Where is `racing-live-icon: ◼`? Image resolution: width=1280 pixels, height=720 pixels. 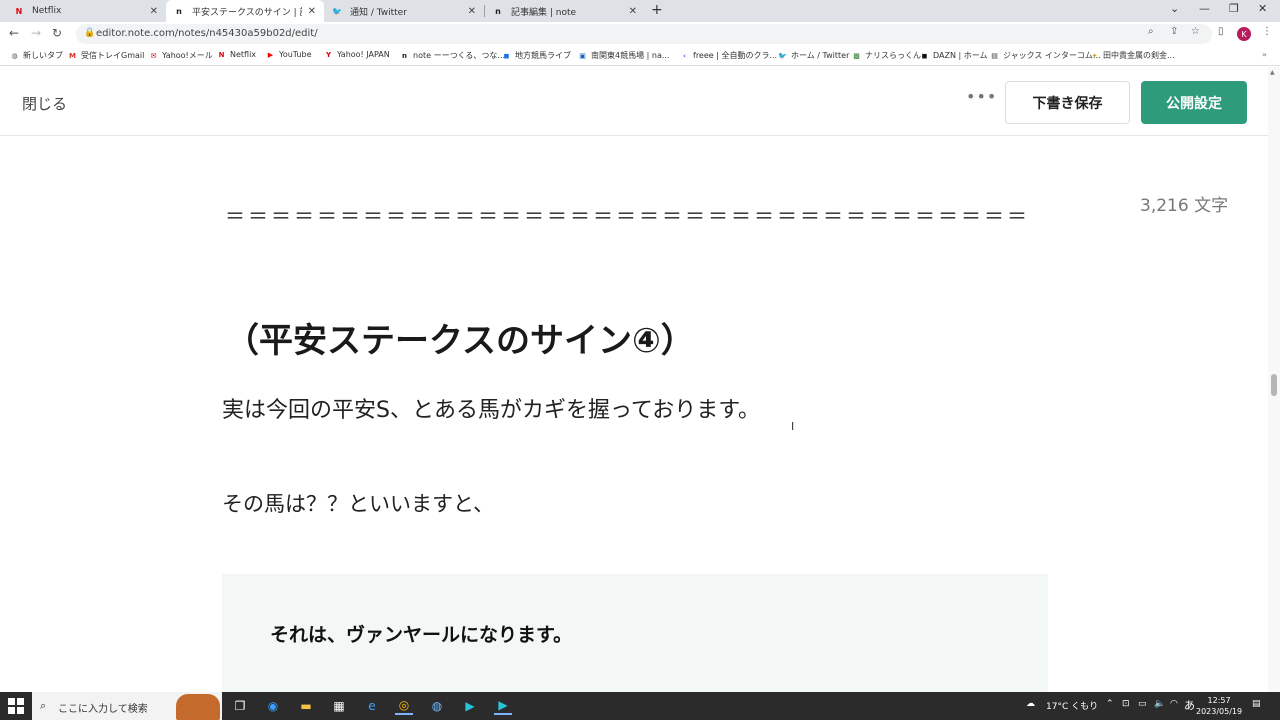 racing-live-icon: ◼ is located at coordinates (506, 55).